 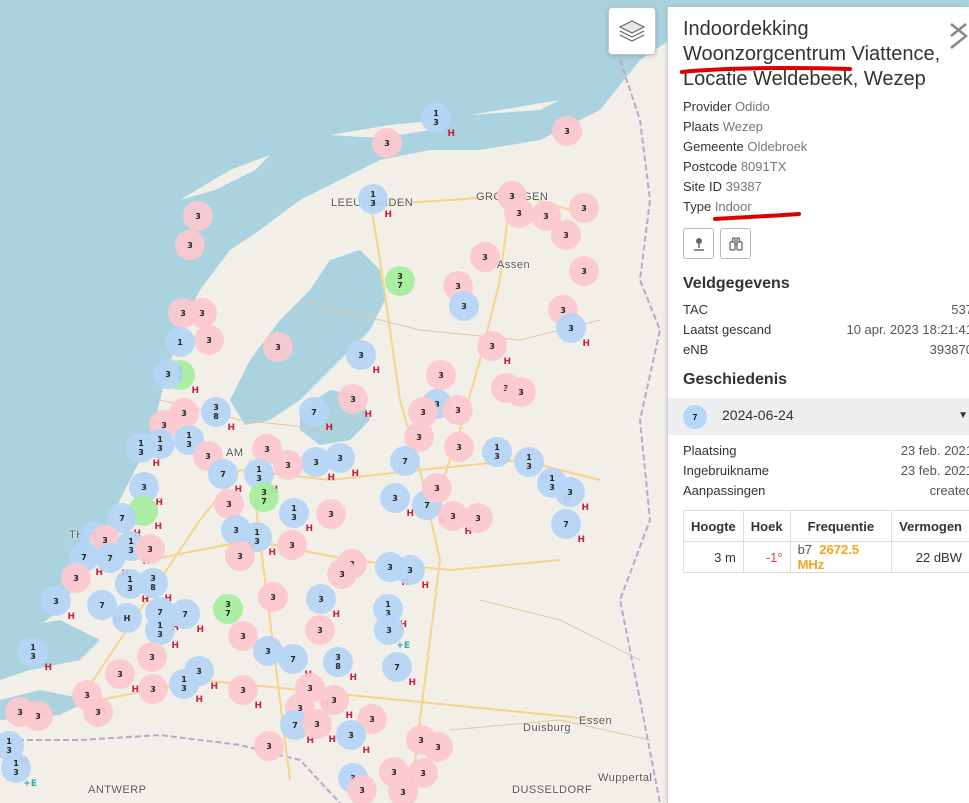 I want to click on col-vermogen: Vermogen, so click(x=930, y=526).